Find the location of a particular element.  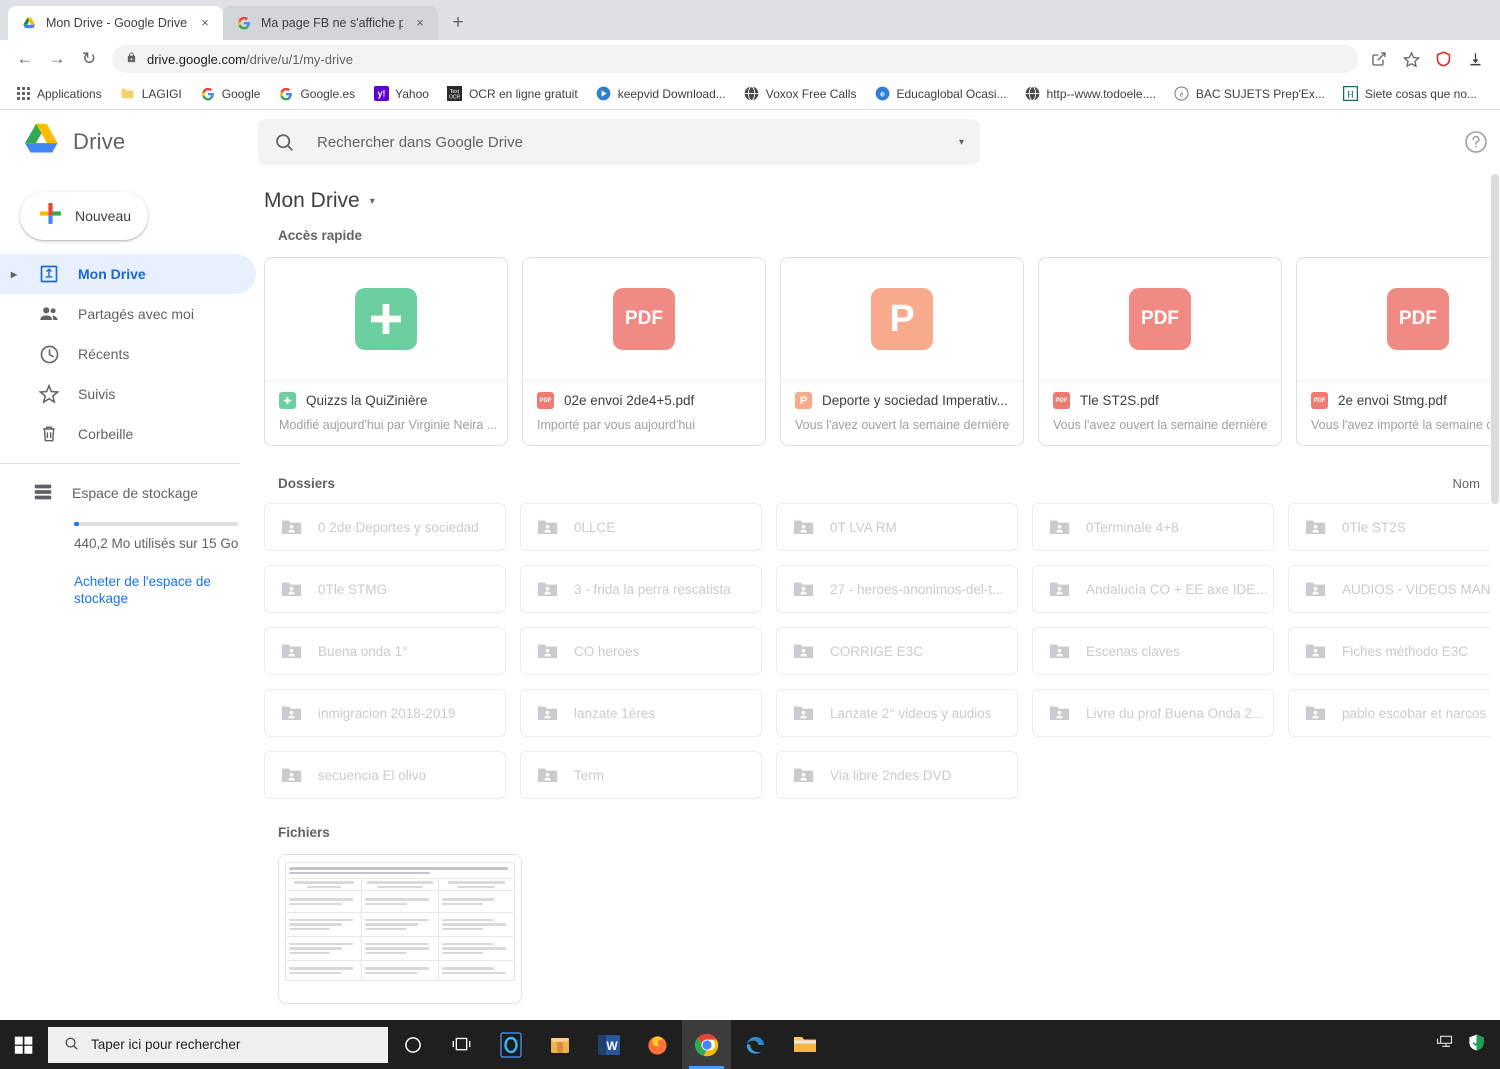

folder-card: inmigracion 2018-2019 is located at coordinates (385, 713).